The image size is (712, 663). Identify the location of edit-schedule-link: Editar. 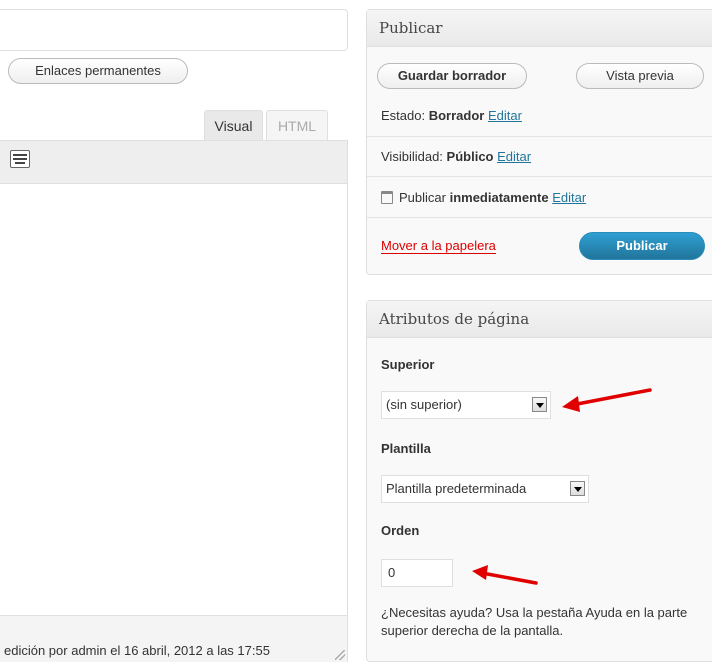
(569, 197).